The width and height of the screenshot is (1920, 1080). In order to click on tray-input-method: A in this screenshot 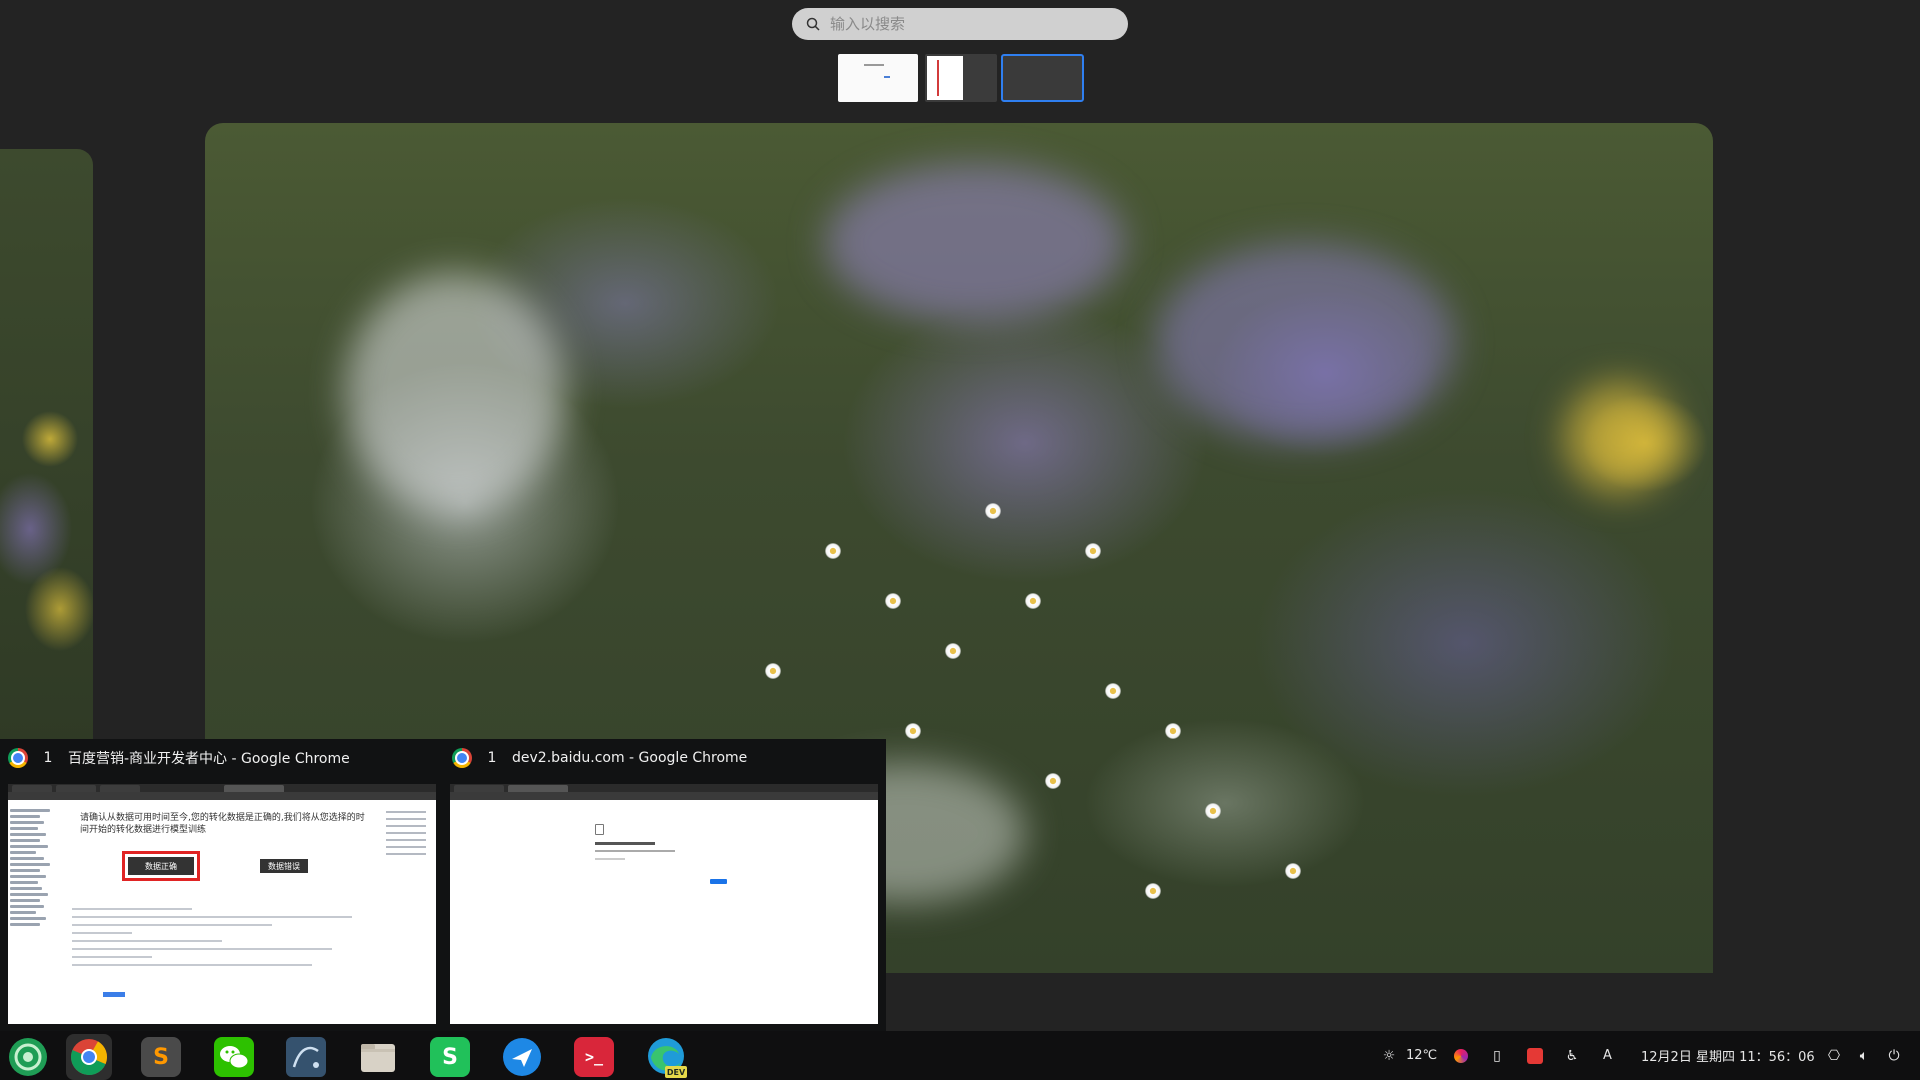, I will do `click(1607, 1055)`.